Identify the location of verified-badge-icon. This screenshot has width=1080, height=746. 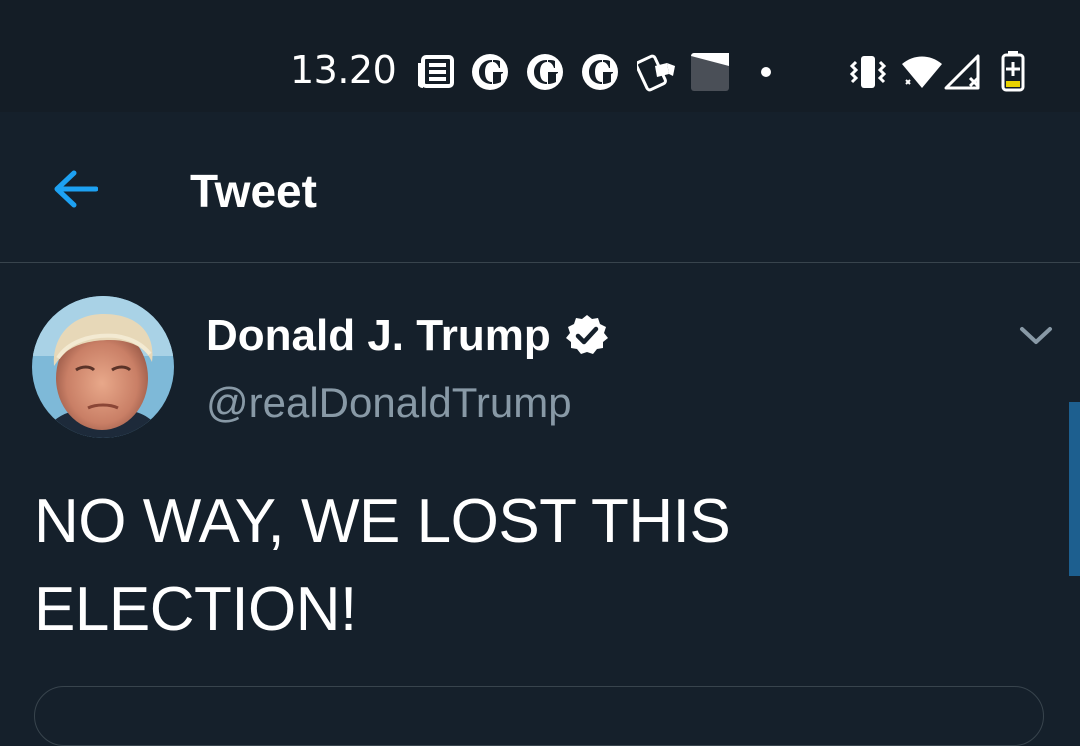
(586, 334).